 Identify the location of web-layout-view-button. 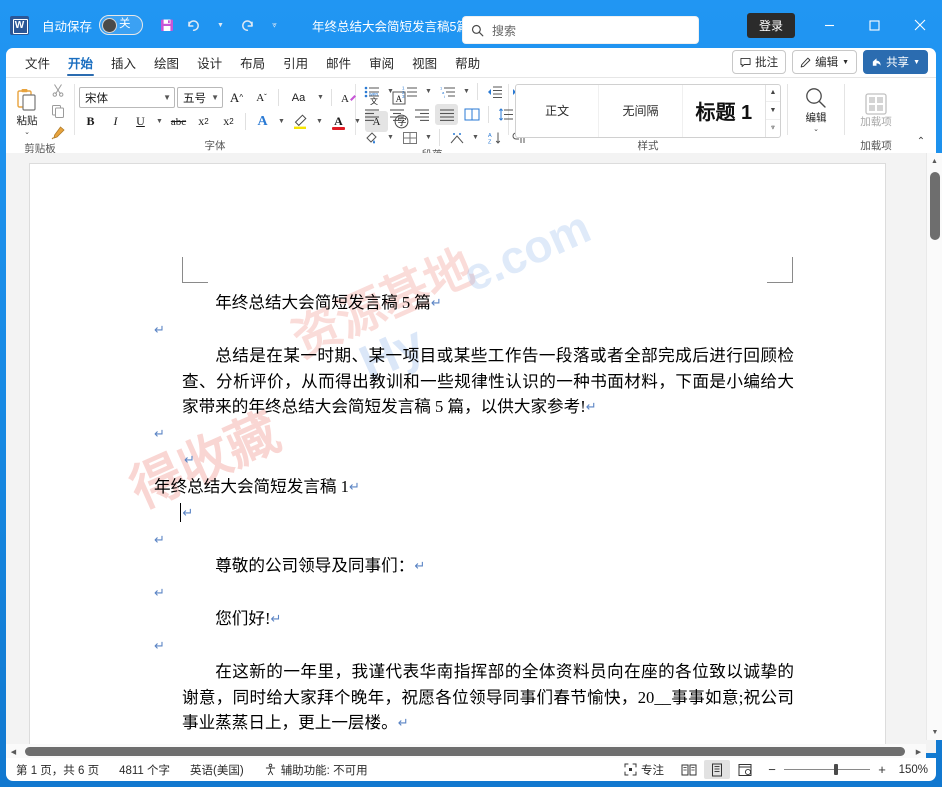
(745, 769).